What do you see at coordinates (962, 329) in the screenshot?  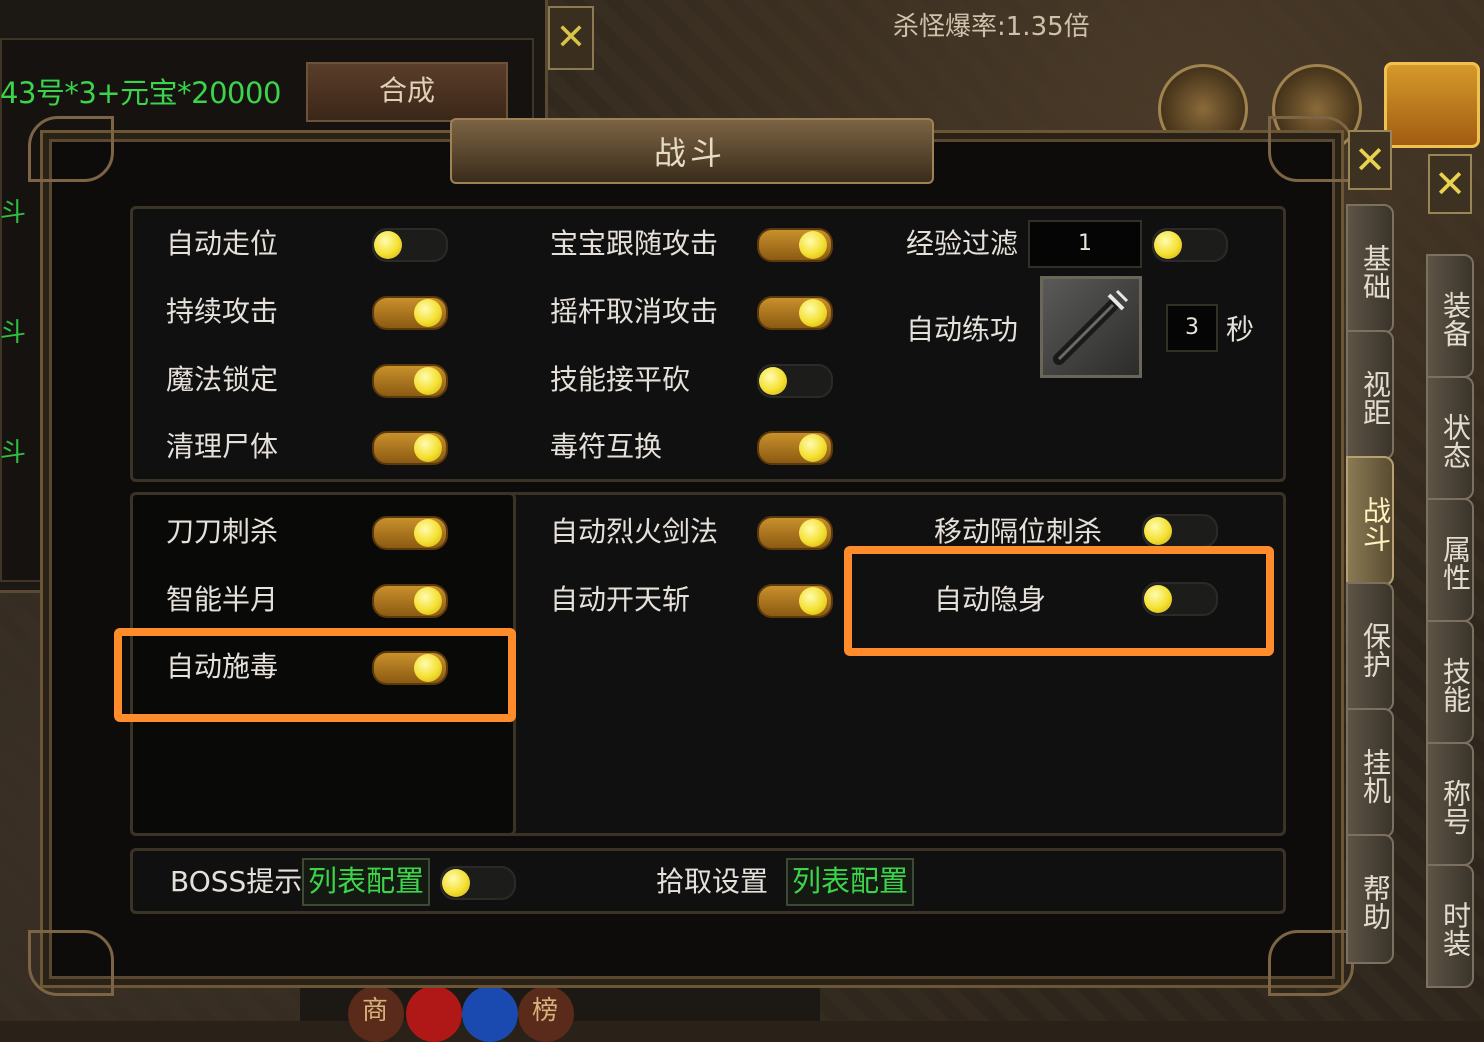 I see `auto-practice-label: 自动练功` at bounding box center [962, 329].